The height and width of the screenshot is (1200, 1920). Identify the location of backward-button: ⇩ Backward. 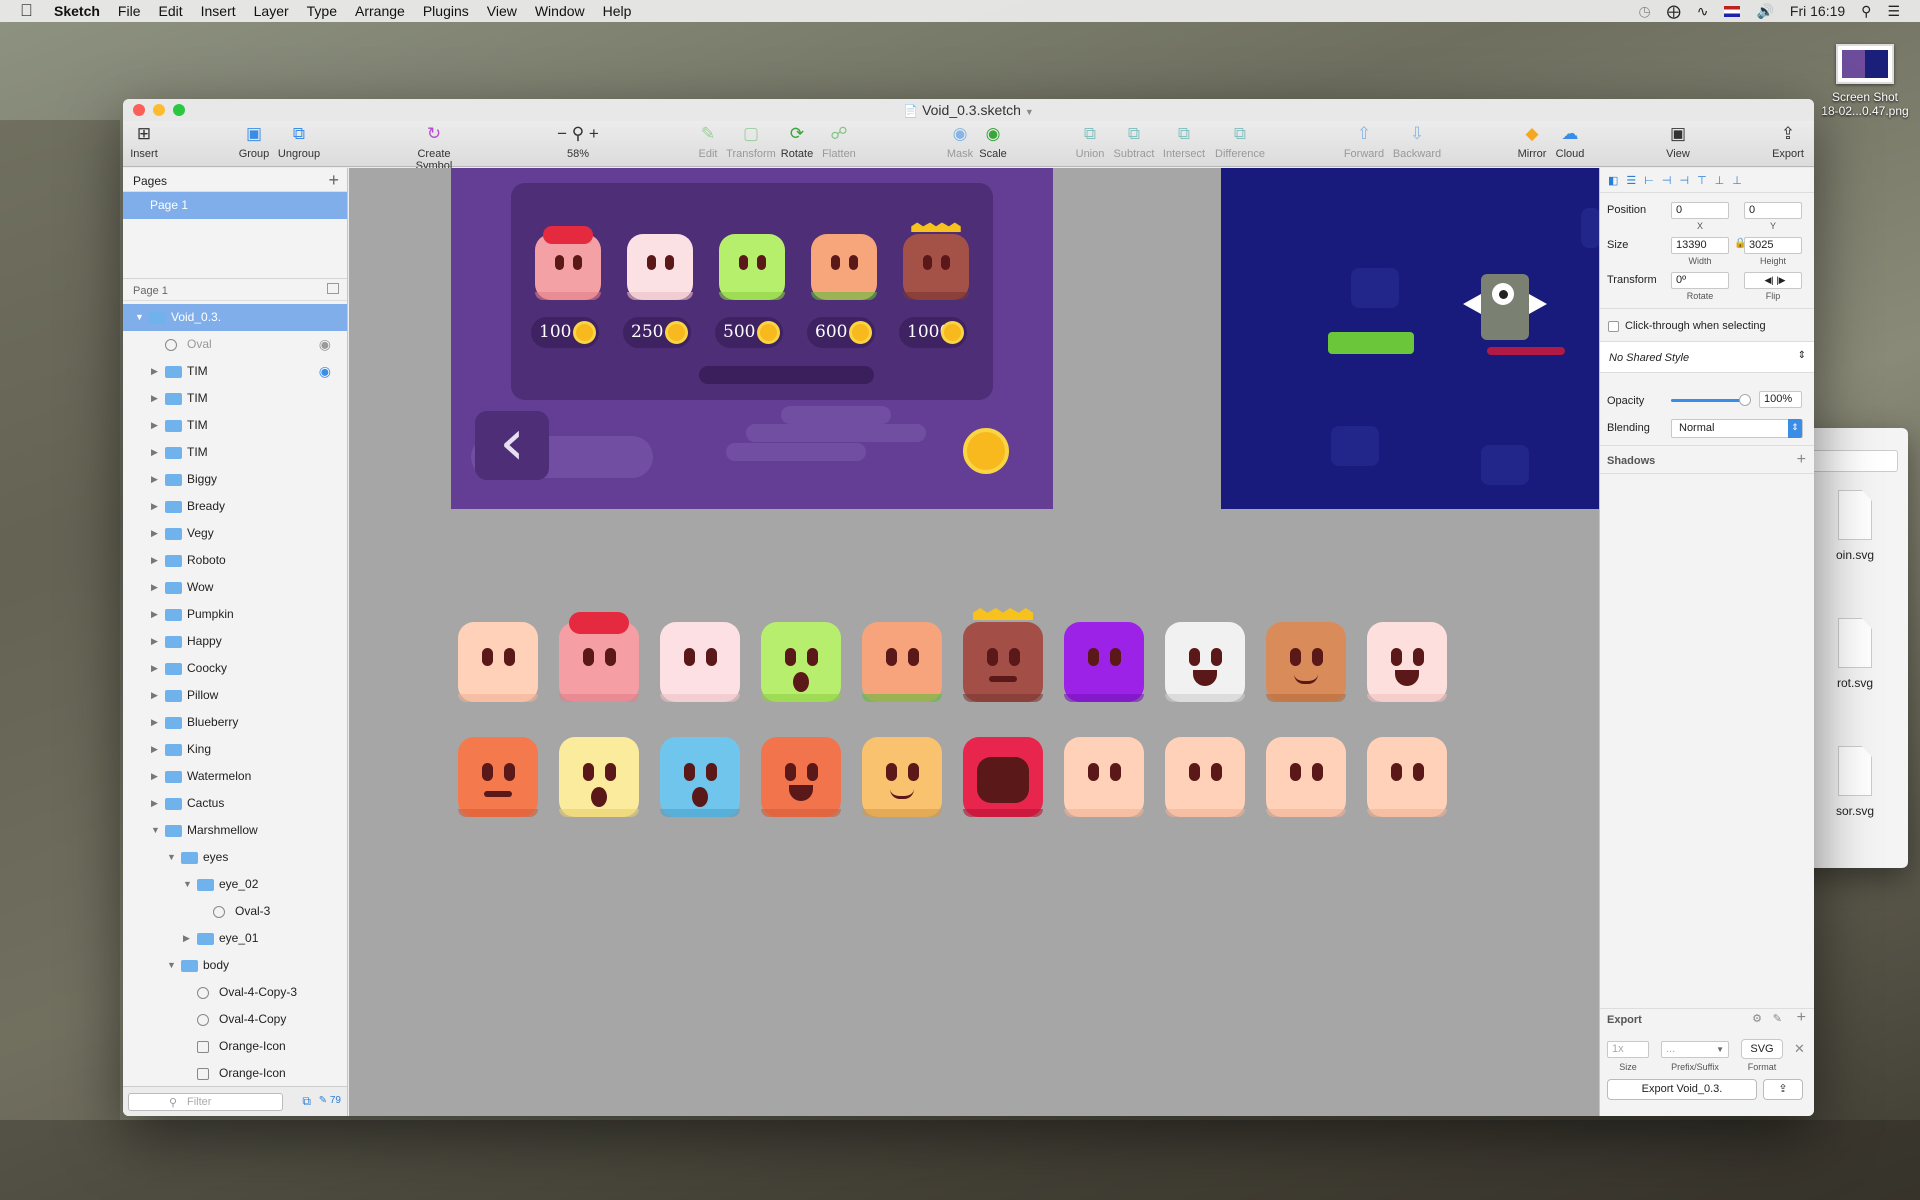
(1417, 141).